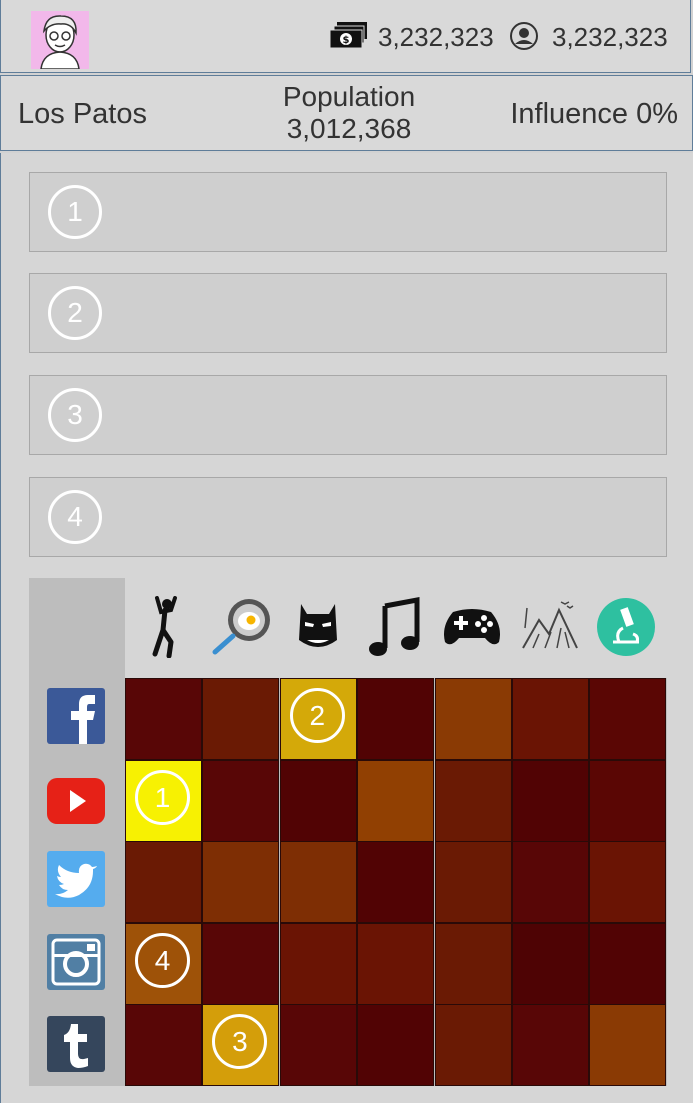  I want to click on category-header, so click(396, 628).